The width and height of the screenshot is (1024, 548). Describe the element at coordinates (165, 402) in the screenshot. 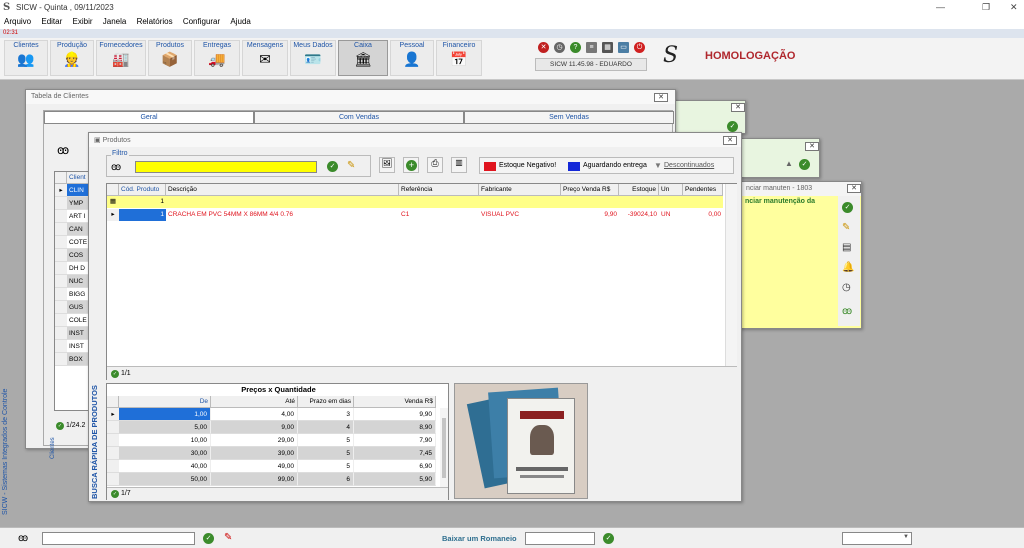

I see `col-de: De` at that location.